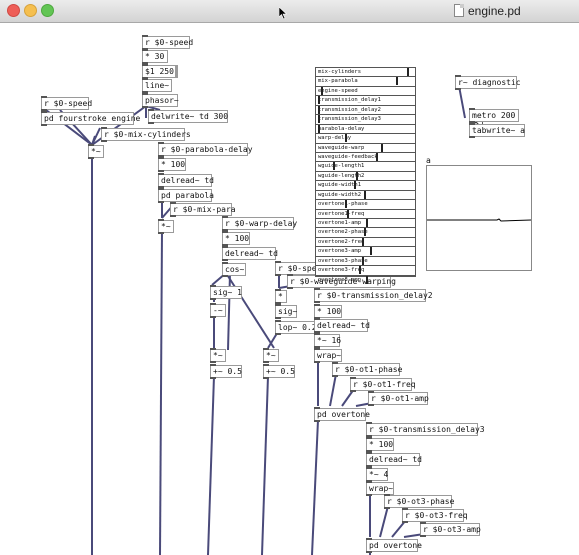  I want to click on object-receive-diagnostic: r~ diagnostic, so click(488, 82).